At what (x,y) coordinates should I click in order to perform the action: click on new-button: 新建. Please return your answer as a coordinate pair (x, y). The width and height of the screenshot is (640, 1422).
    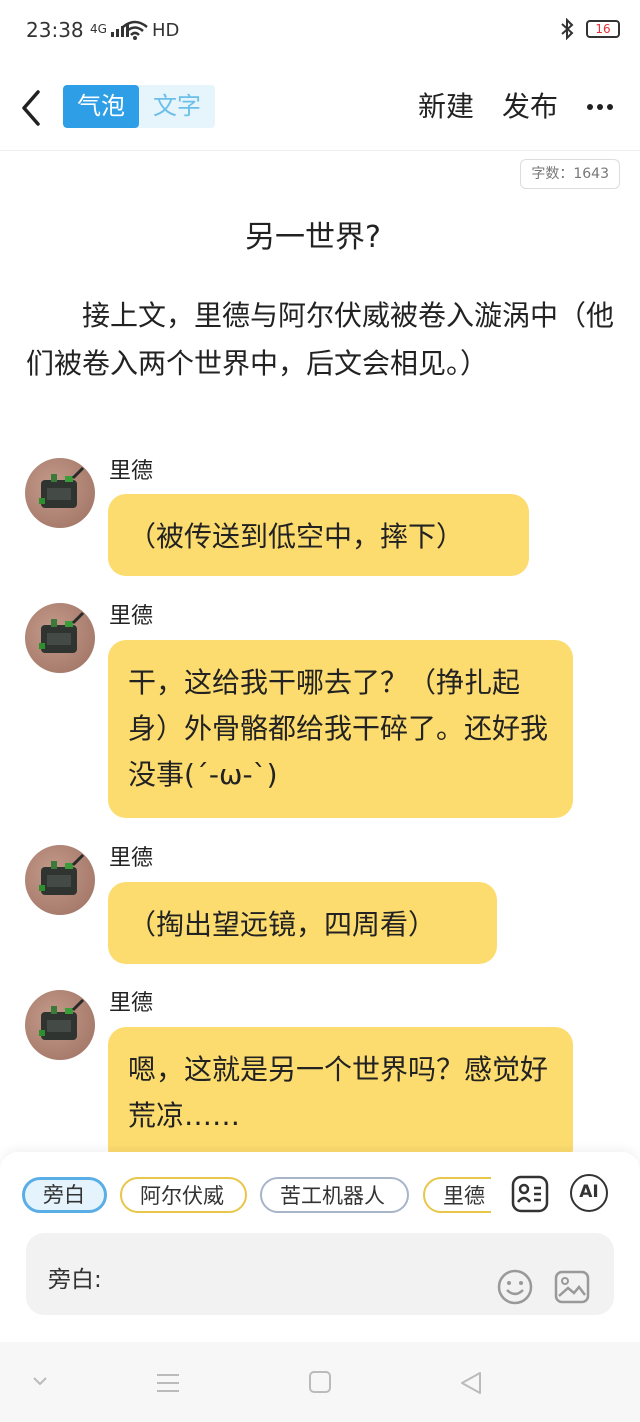
    Looking at the image, I should click on (446, 106).